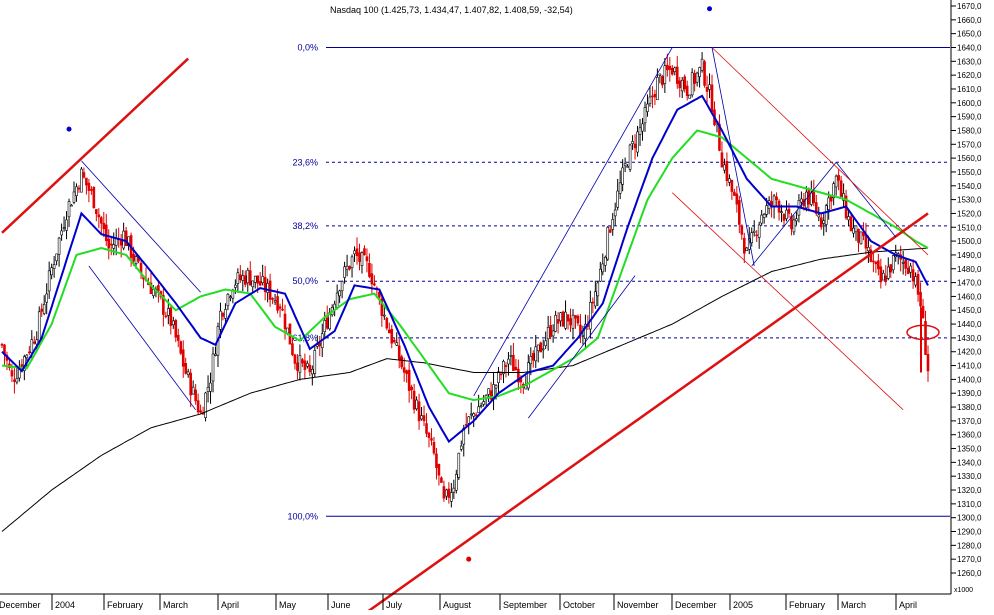  Describe the element at coordinates (969, 490) in the screenshot. I see `y-tick-label: 1320,0` at that location.